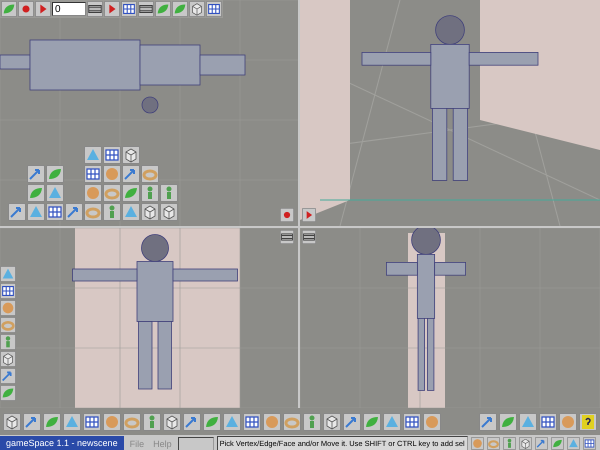 This screenshot has height=450, width=600. Describe the element at coordinates (69, 9) in the screenshot. I see `frame-field: 0` at that location.